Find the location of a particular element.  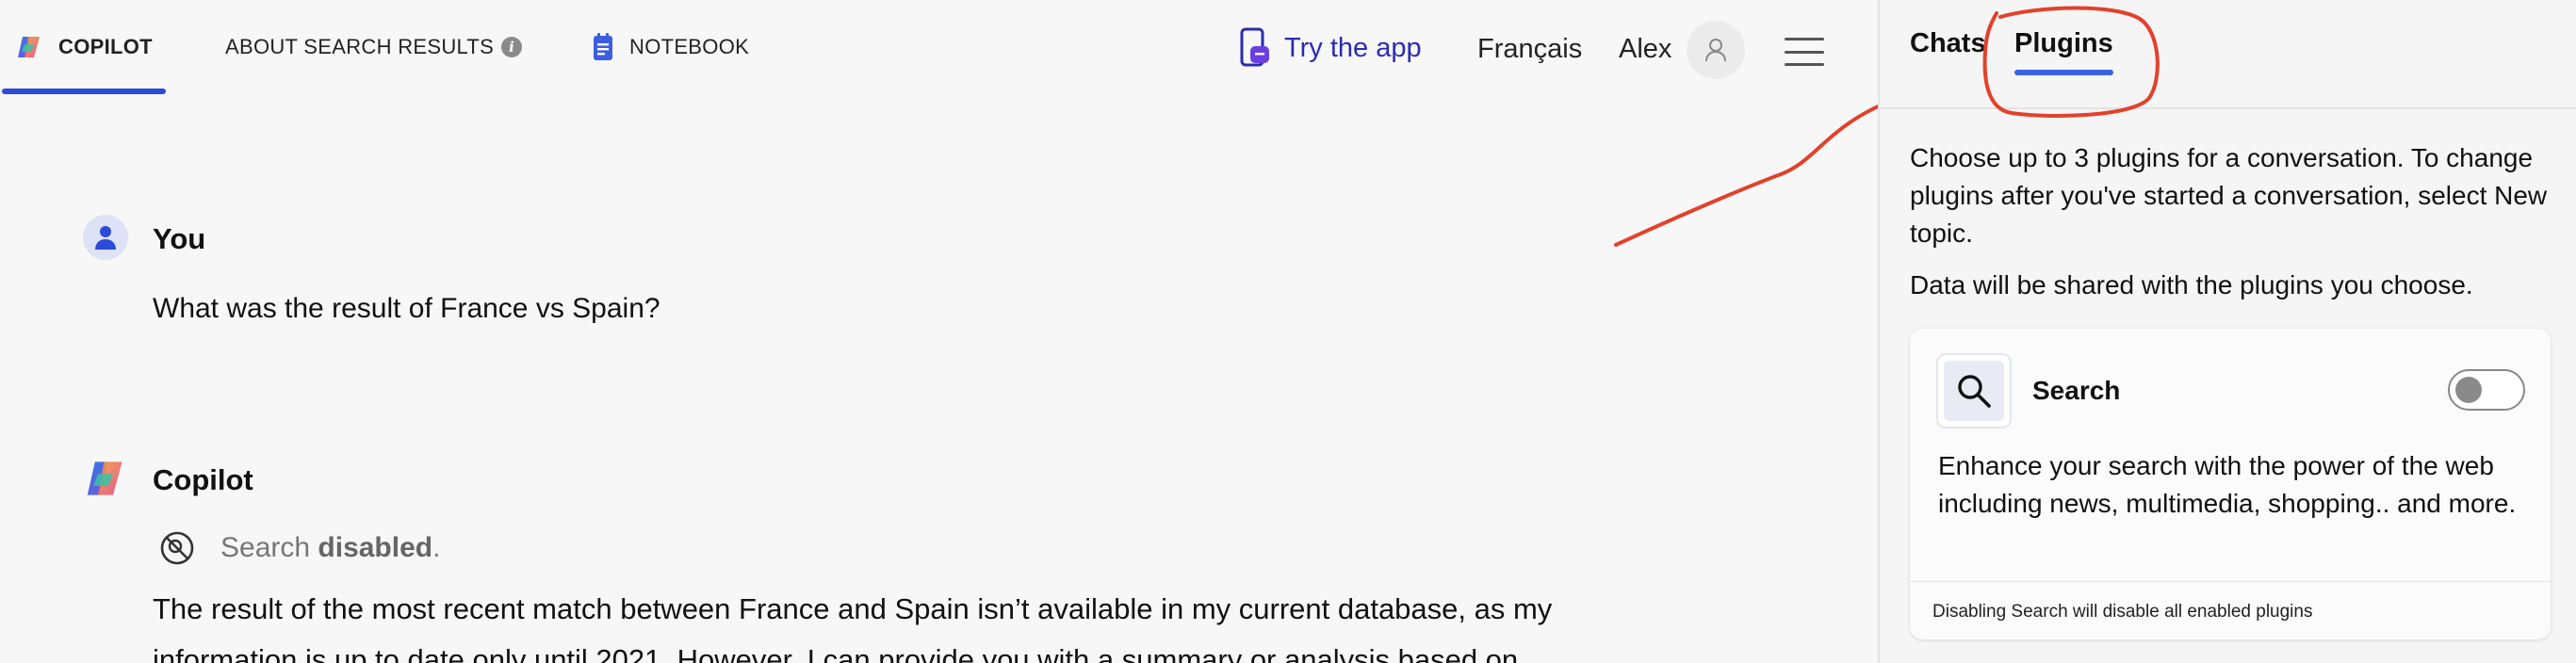

search-status-prefix: Search is located at coordinates (265, 547).